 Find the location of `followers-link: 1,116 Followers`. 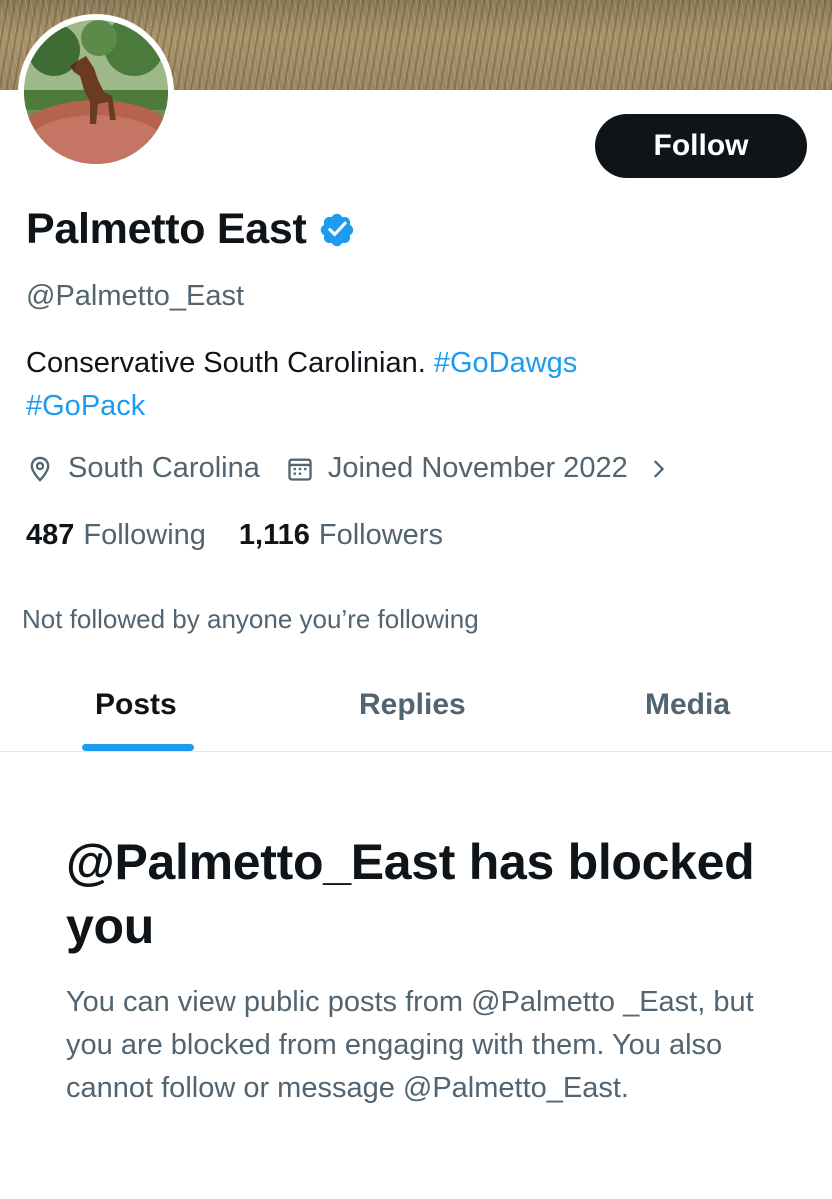

followers-link: 1,116 Followers is located at coordinates (341, 535).